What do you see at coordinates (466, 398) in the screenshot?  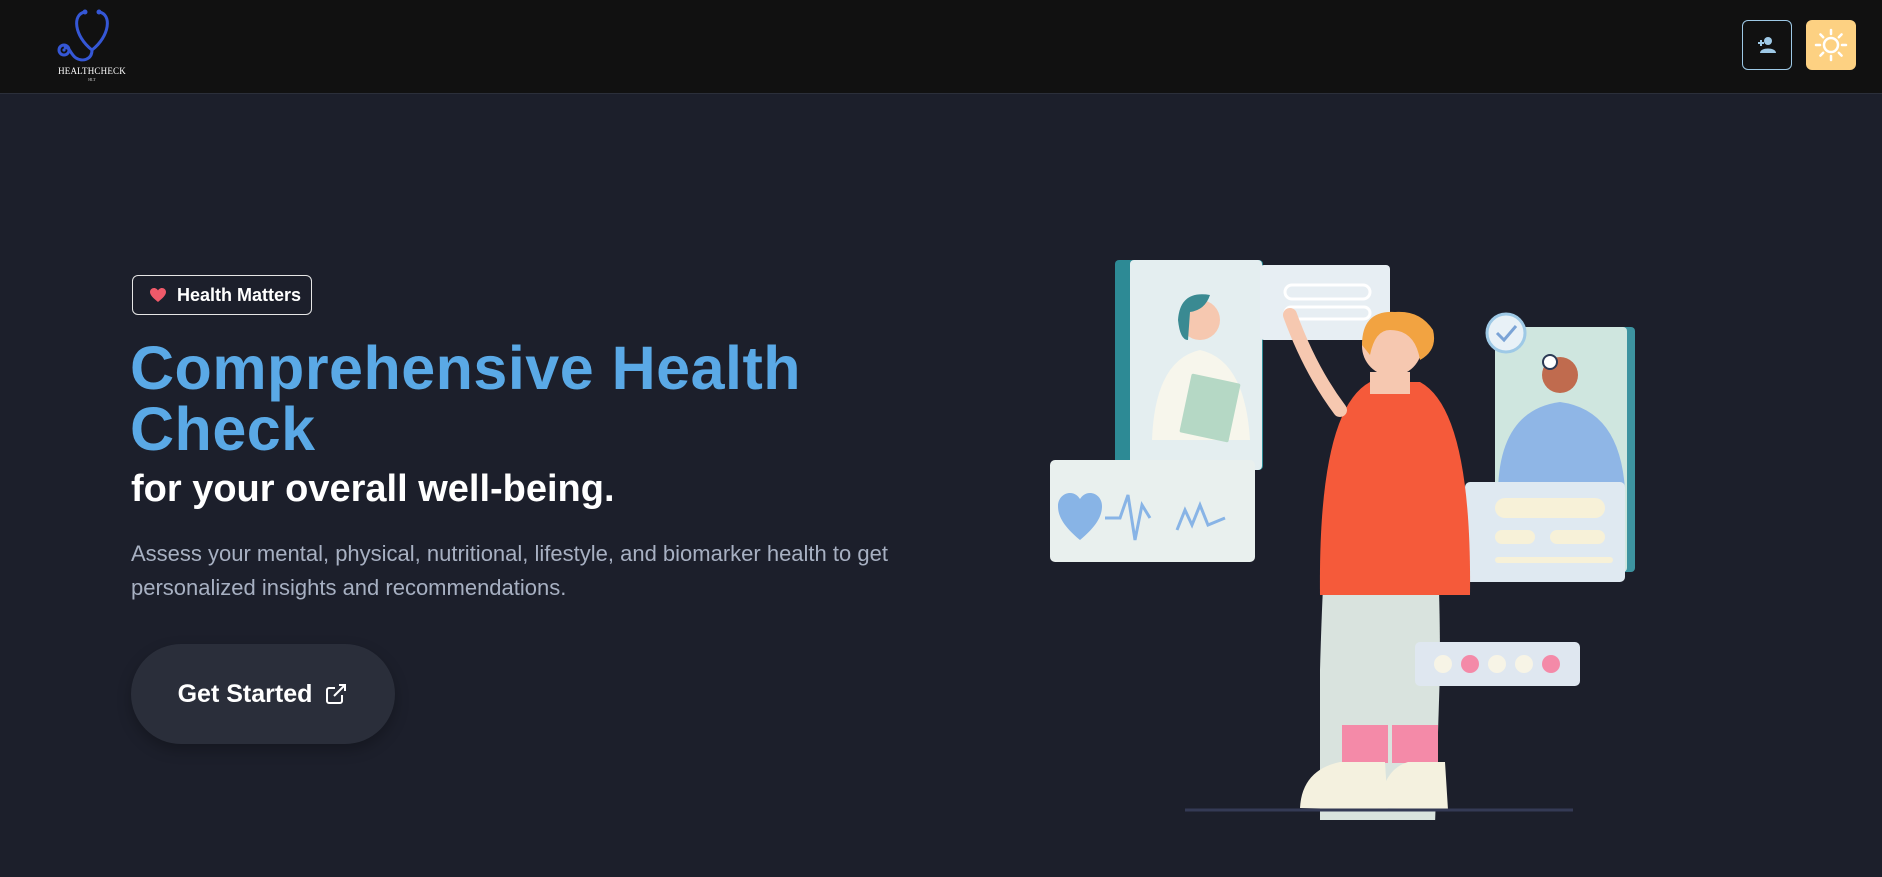 I see `page-title: Comprehensive Health Check` at bounding box center [466, 398].